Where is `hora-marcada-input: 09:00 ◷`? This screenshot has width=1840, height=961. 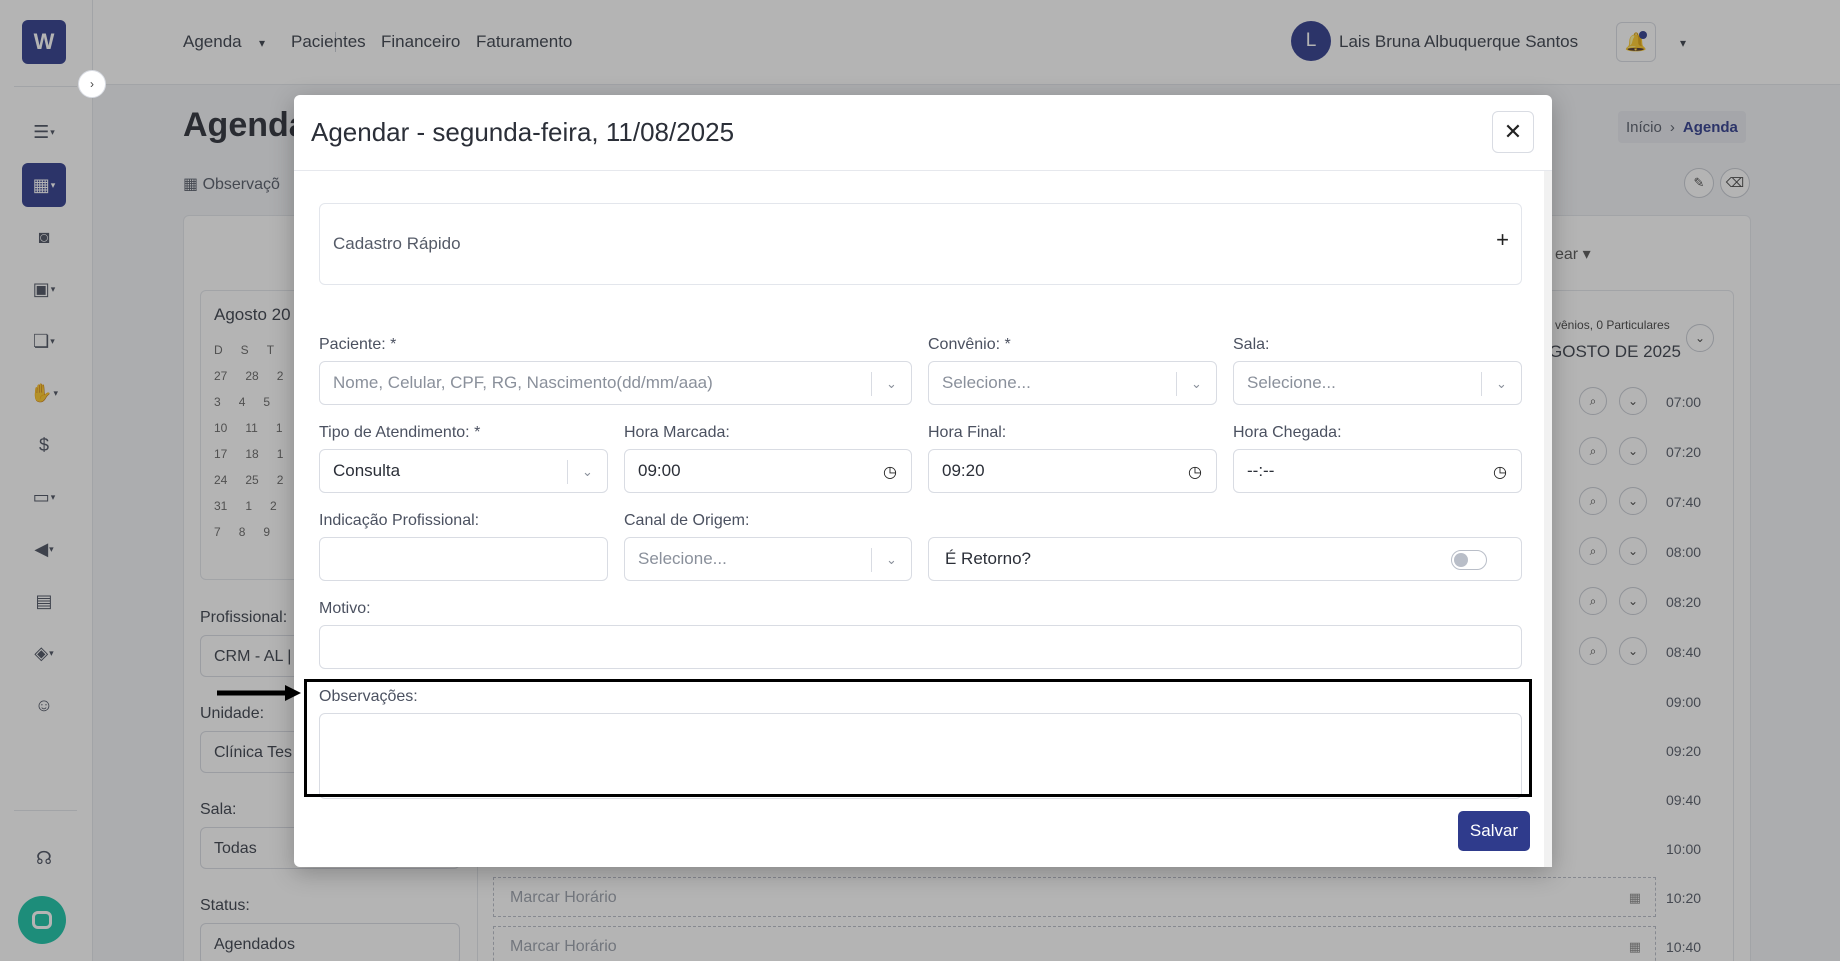 hora-marcada-input: 09:00 ◷ is located at coordinates (768, 471).